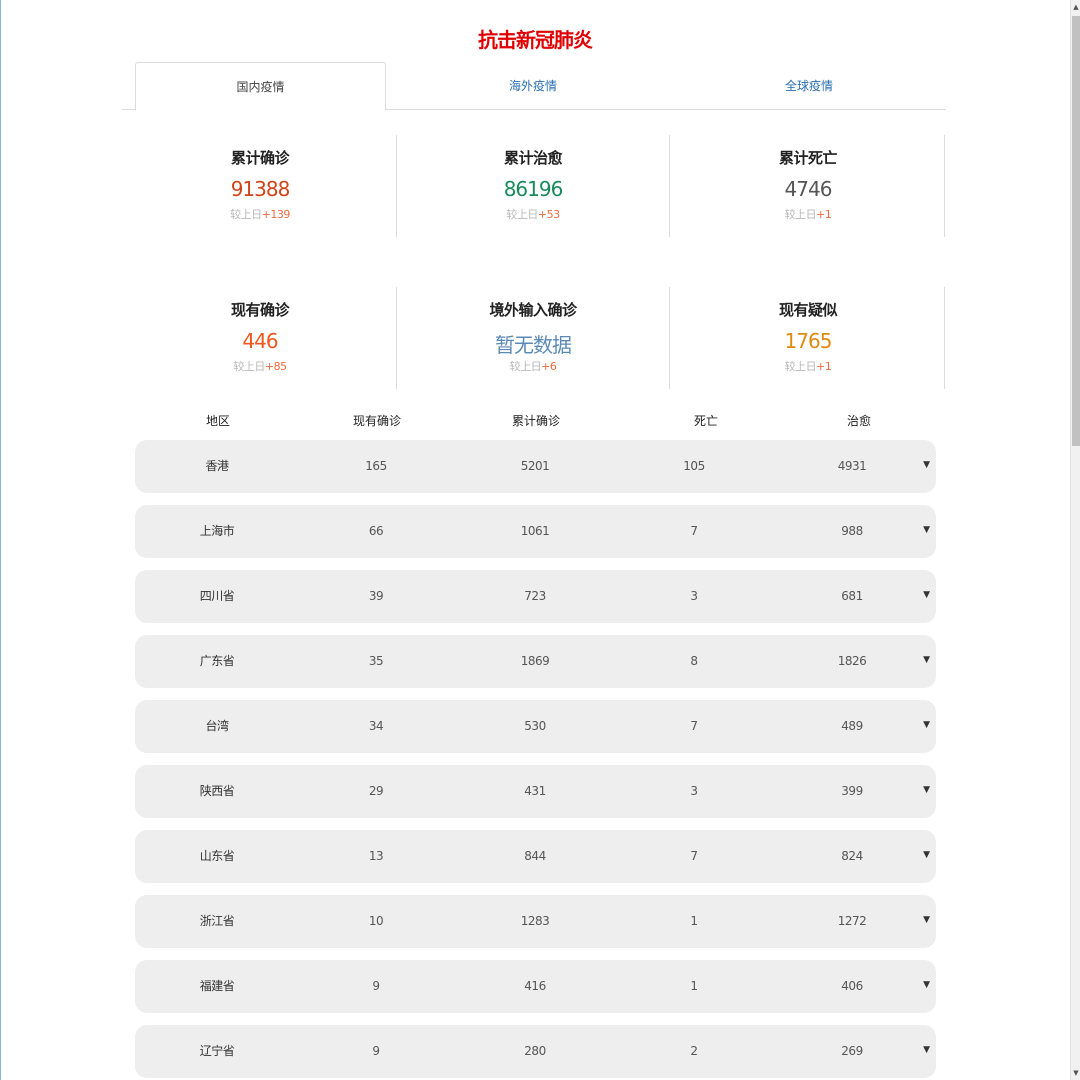  Describe the element at coordinates (533, 310) in the screenshot. I see `stat-label: 境外输入确诊` at that location.